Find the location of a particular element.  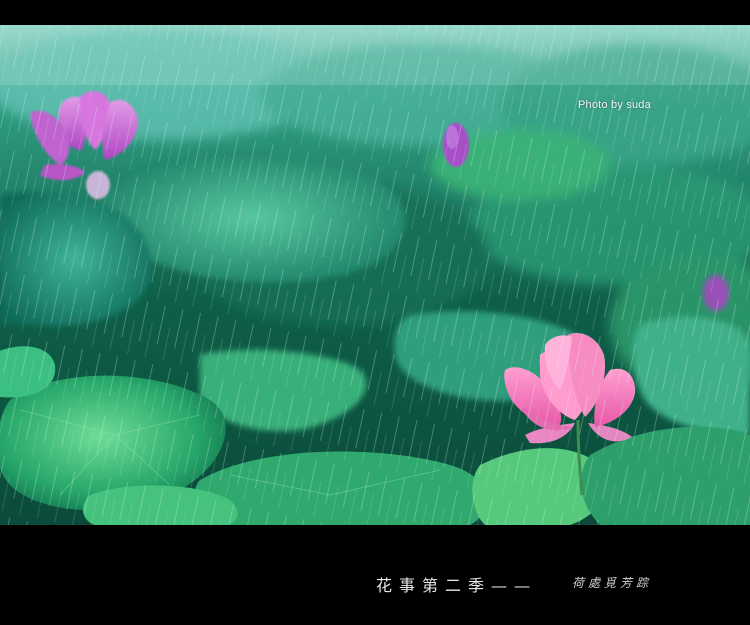

photo-credit: Photo by suda is located at coordinates (614, 105).